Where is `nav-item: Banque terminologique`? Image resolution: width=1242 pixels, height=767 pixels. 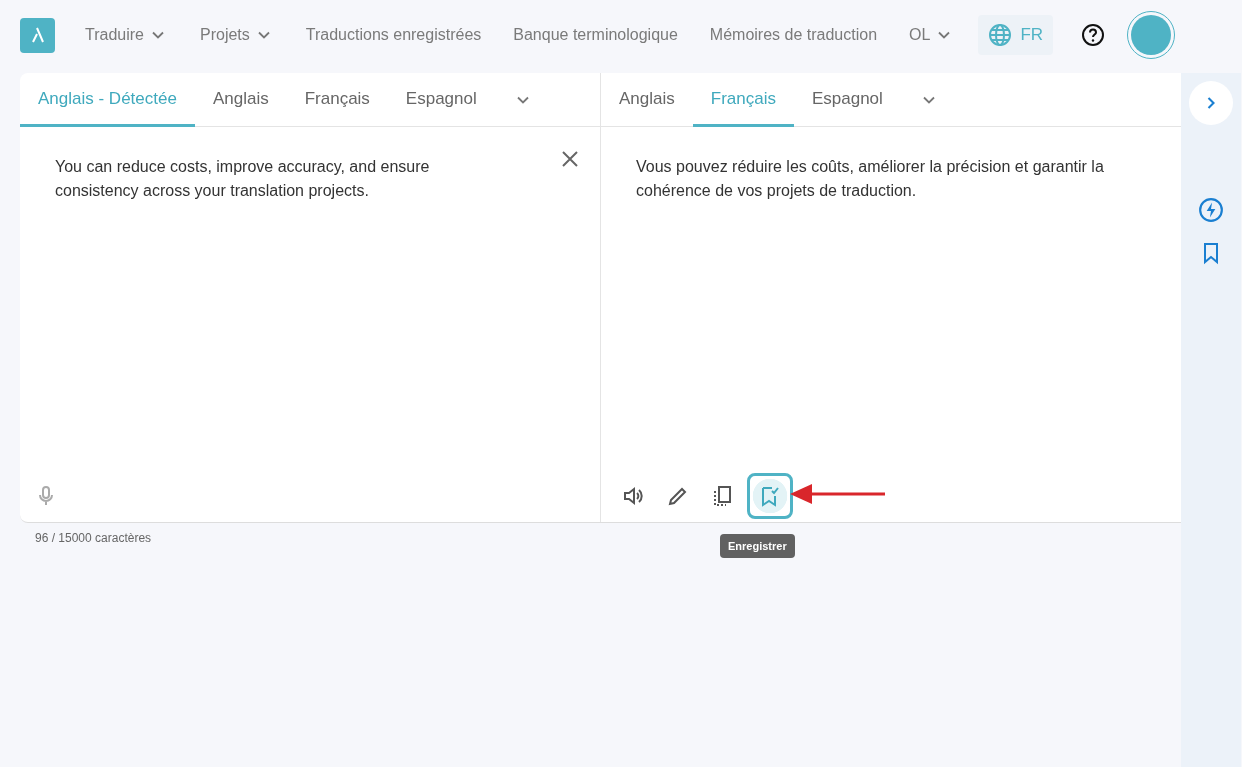
nav-item: Banque terminologique is located at coordinates (595, 35).